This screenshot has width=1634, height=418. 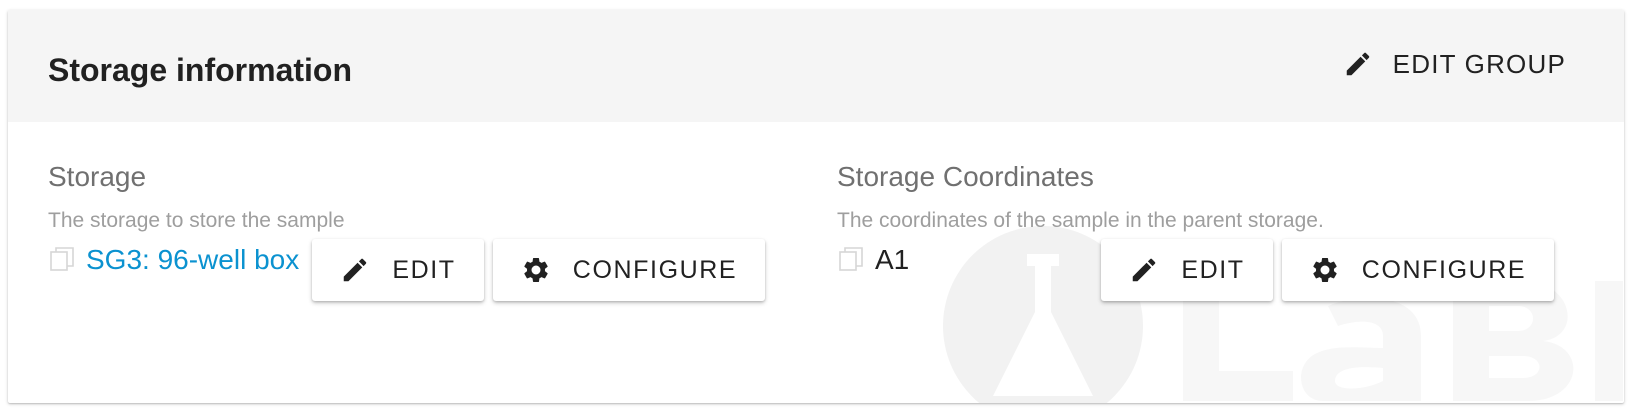 I want to click on storage-configure-button: CONFIGURE, so click(x=629, y=270).